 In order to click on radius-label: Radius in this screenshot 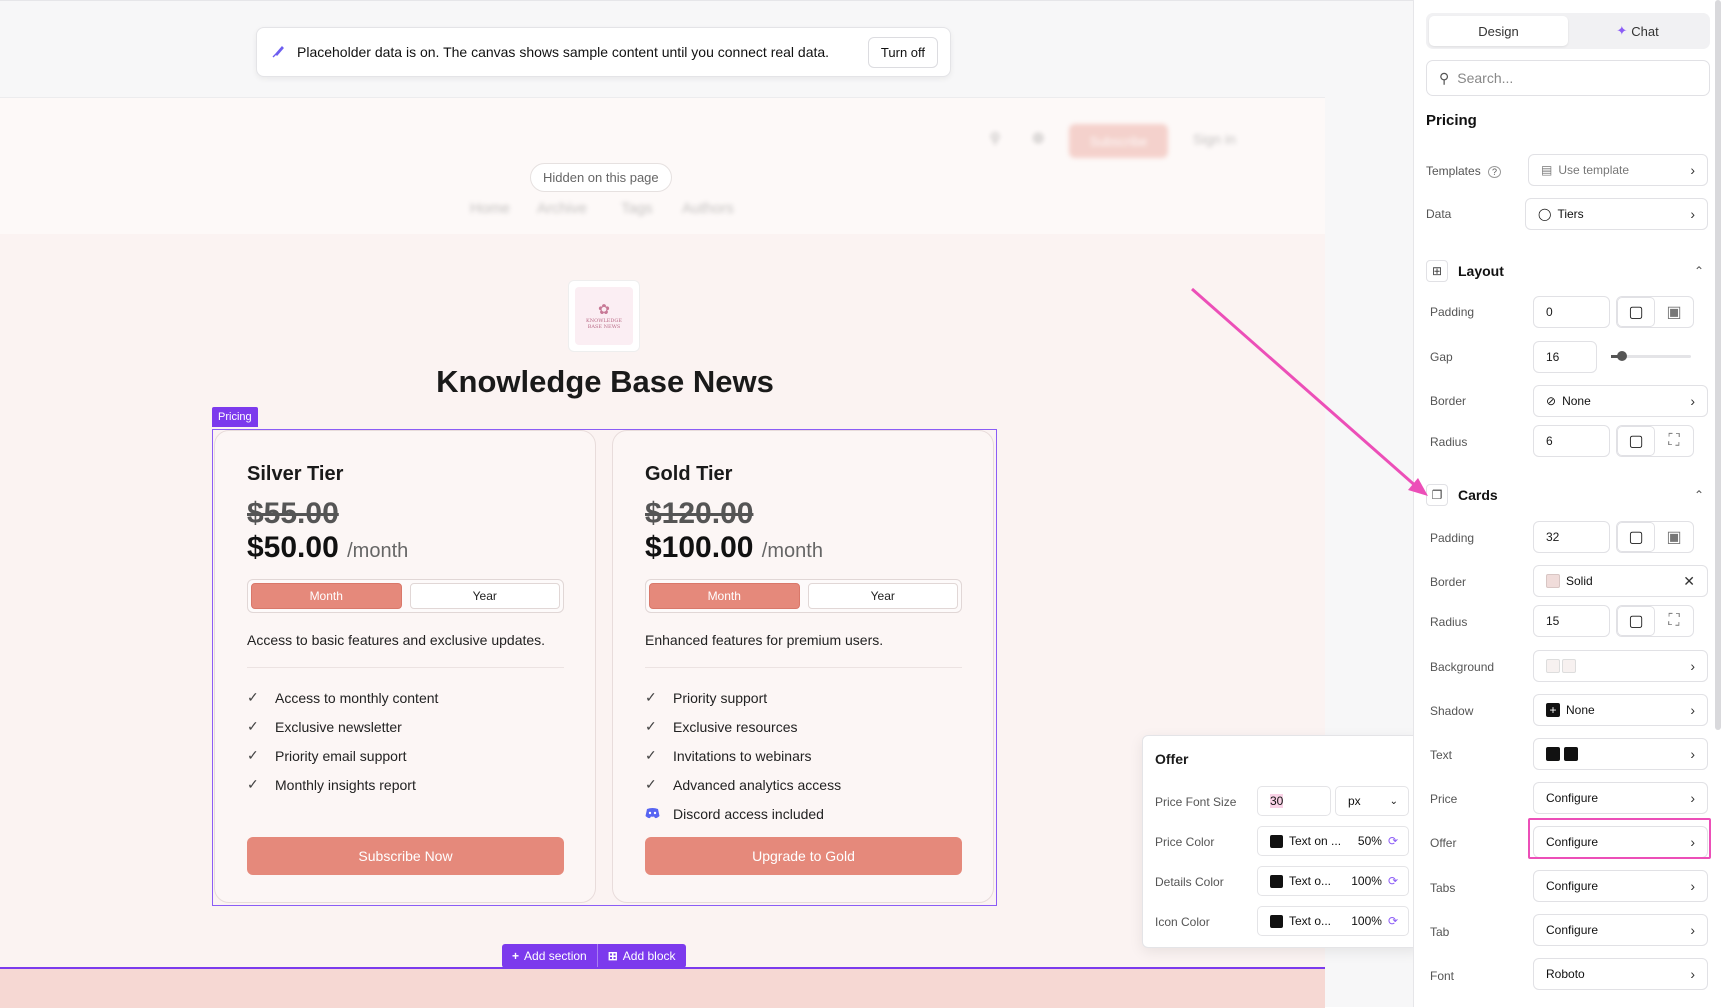, I will do `click(1449, 622)`.